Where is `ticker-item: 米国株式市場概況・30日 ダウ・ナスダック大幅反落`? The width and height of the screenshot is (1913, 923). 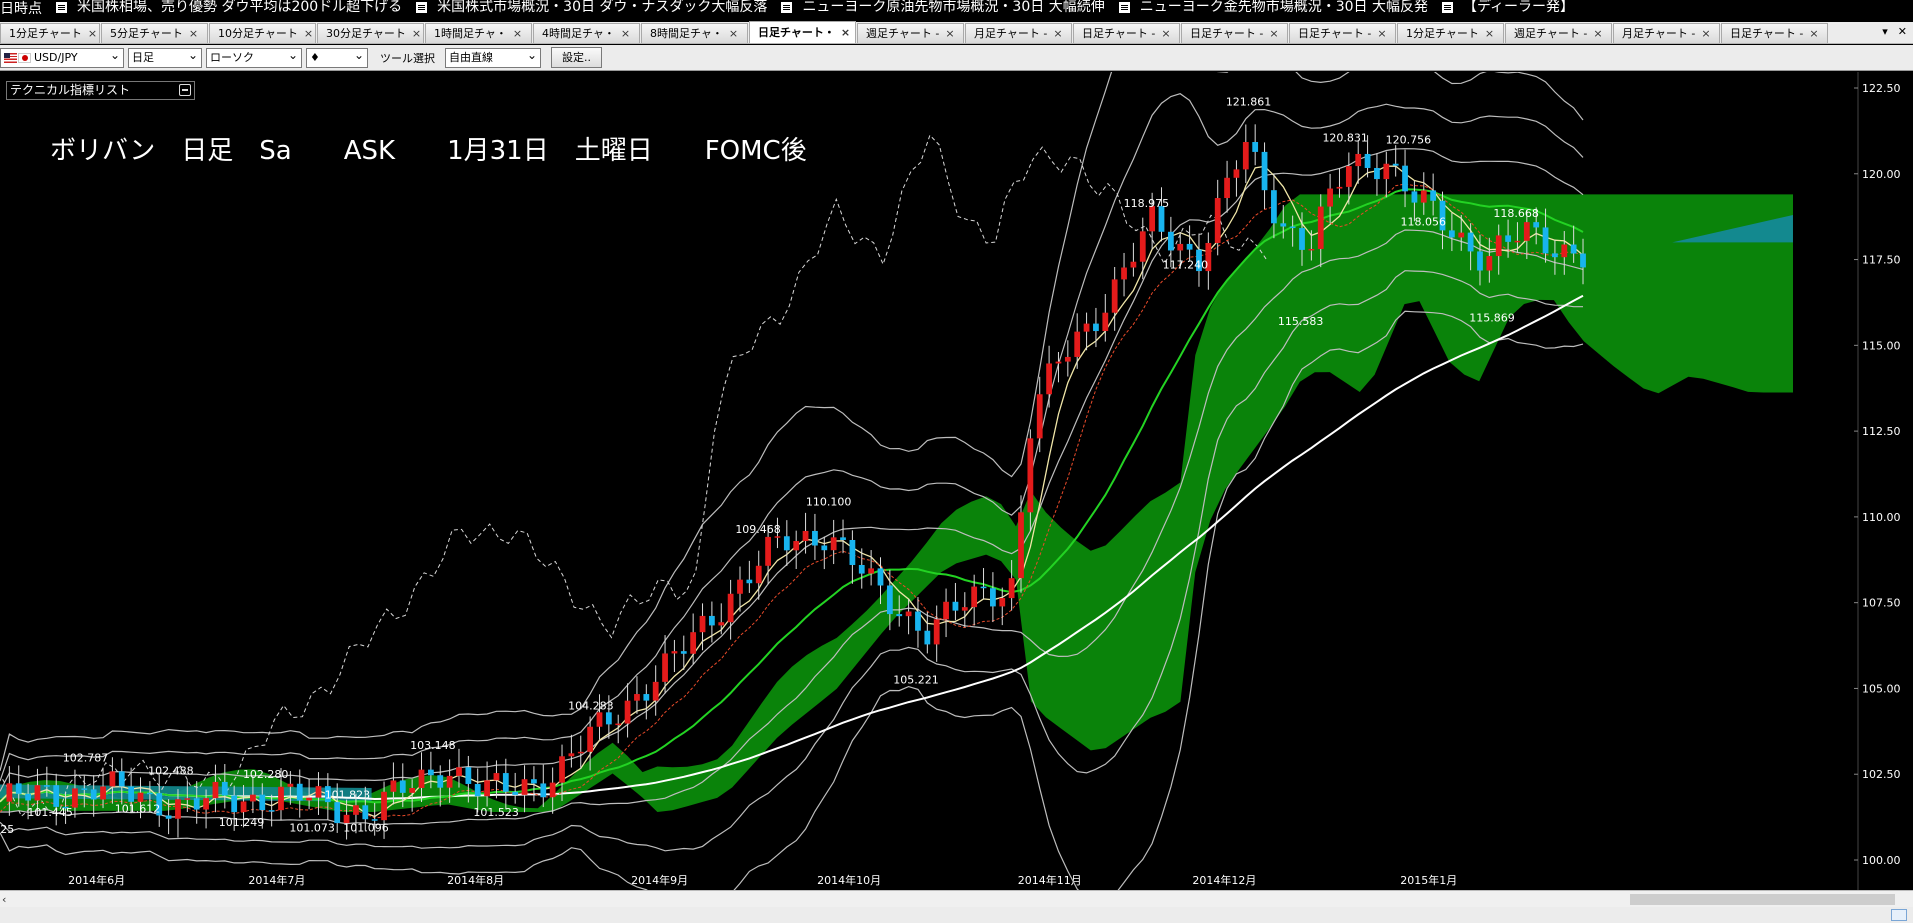 ticker-item: 米国株式市場概況・30日 ダウ・ナスダック大幅反落 is located at coordinates (591, 7).